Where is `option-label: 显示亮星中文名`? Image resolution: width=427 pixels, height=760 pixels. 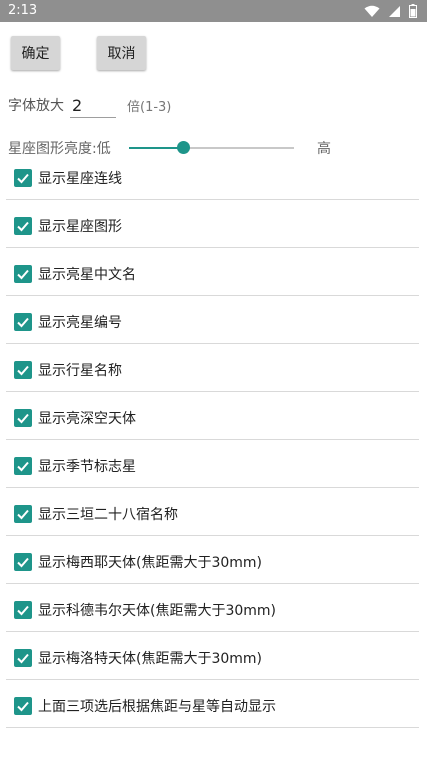
option-label: 显示亮星中文名 is located at coordinates (87, 275).